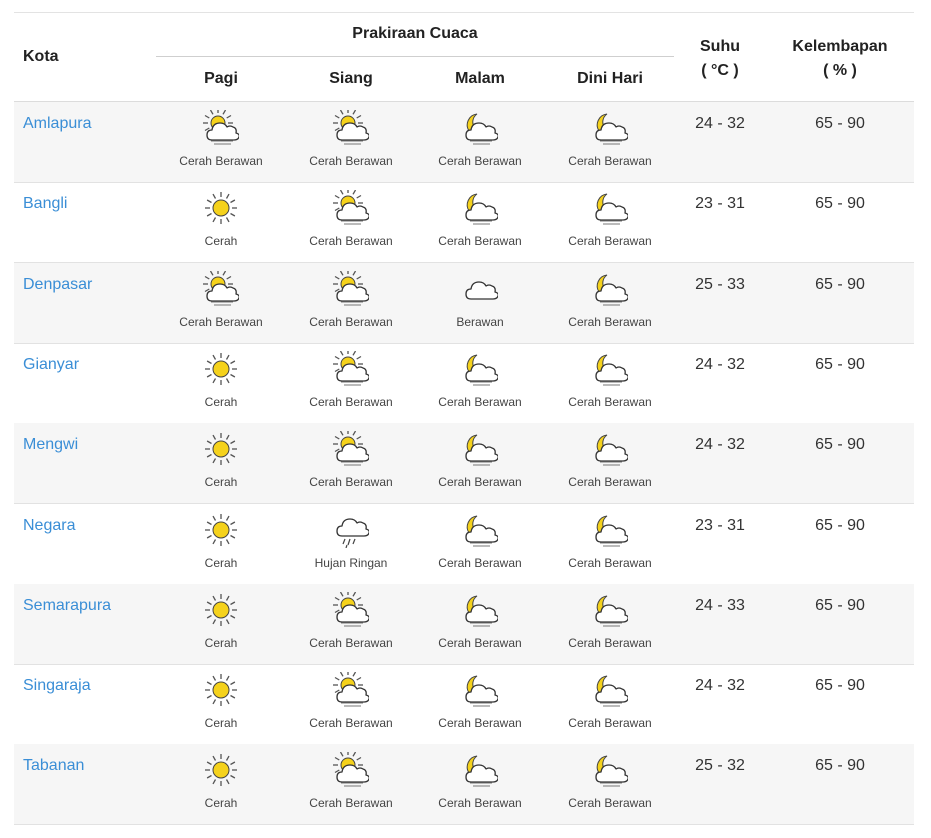 This screenshot has width=931, height=838. Describe the element at coordinates (57, 124) in the screenshot. I see `city-link: Amlapura` at that location.